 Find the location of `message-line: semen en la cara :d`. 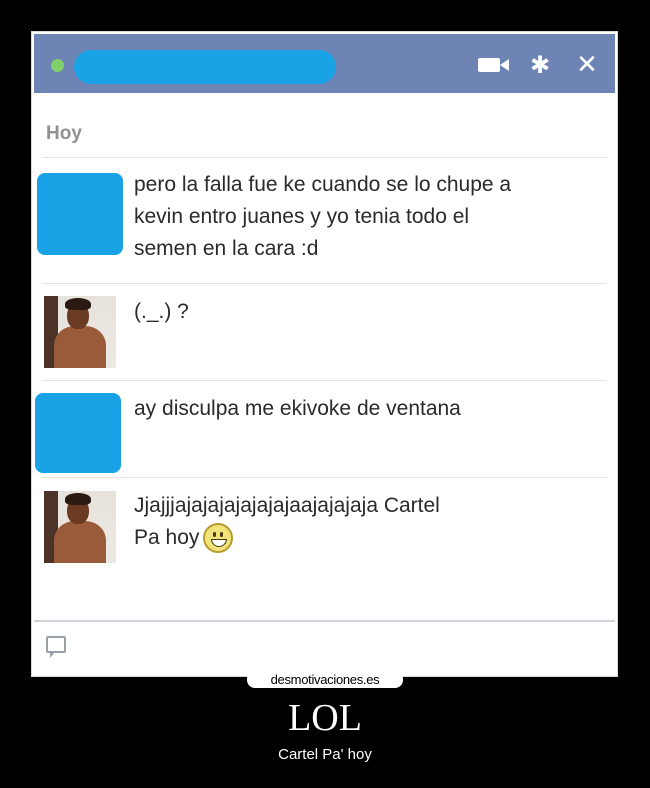

message-line: semen en la cara :d is located at coordinates (226, 248).